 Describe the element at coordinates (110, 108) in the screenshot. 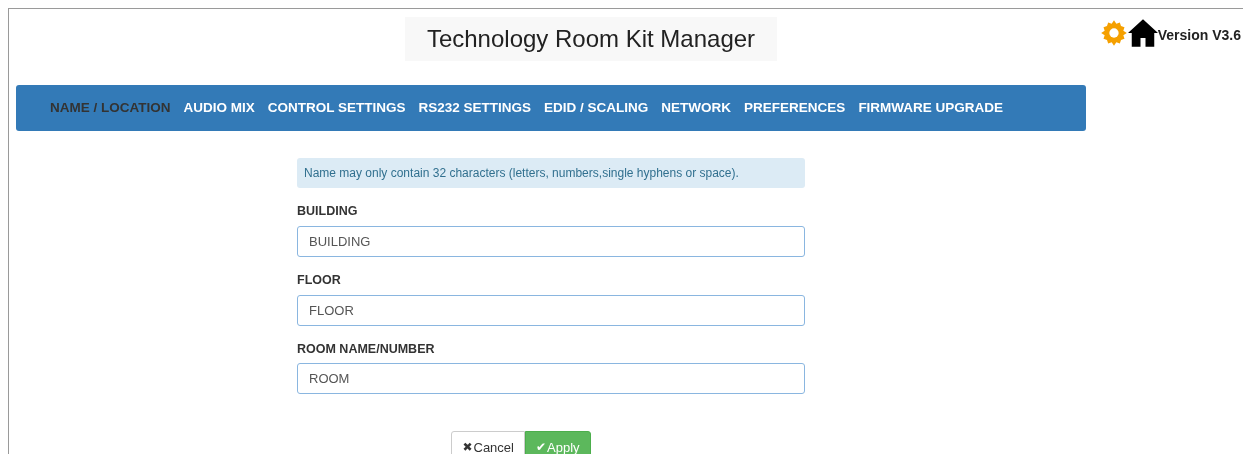

I see `nav-tab: NAME / LOCATION` at that location.